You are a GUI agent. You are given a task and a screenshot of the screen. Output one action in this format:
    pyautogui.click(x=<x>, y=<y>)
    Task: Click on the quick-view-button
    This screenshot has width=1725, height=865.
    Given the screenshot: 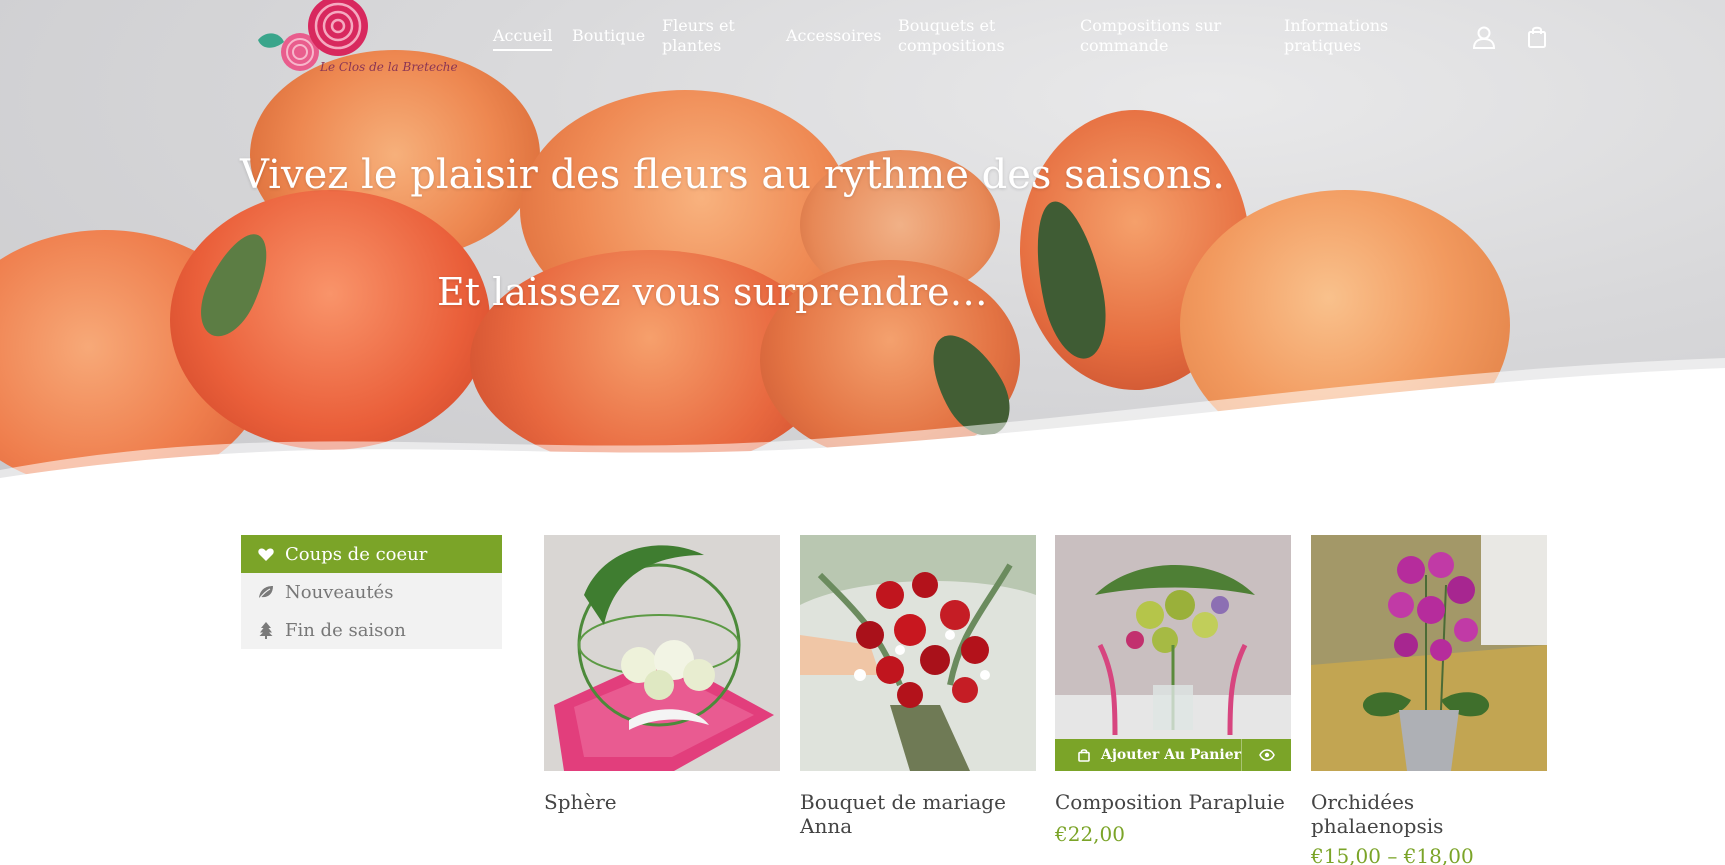 What is the action you would take?
    pyautogui.click(x=1266, y=755)
    